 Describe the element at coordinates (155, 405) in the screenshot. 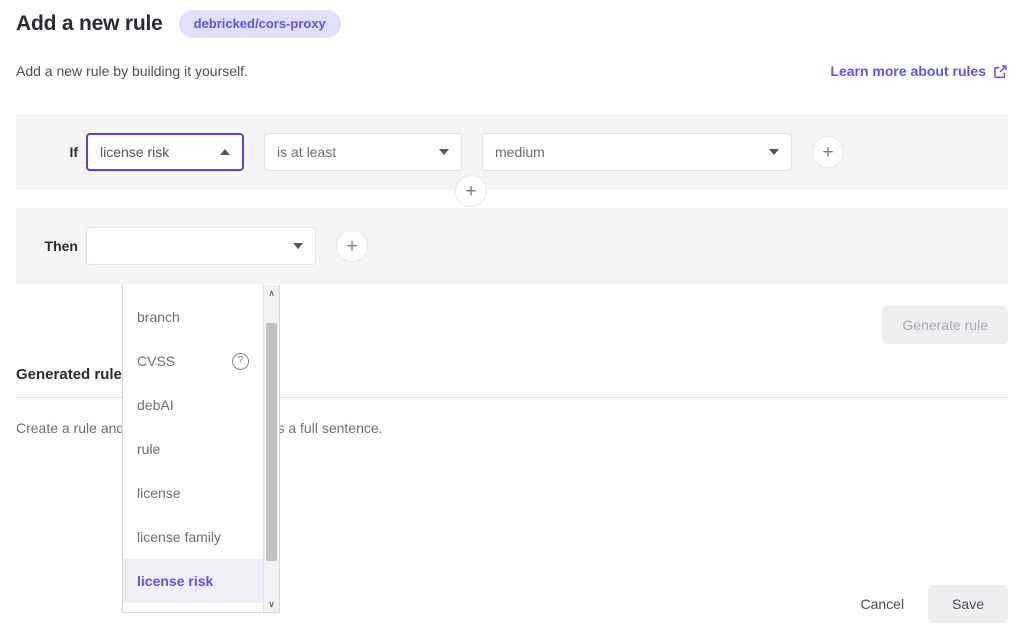

I see `dropdown-option-label: debAI` at that location.